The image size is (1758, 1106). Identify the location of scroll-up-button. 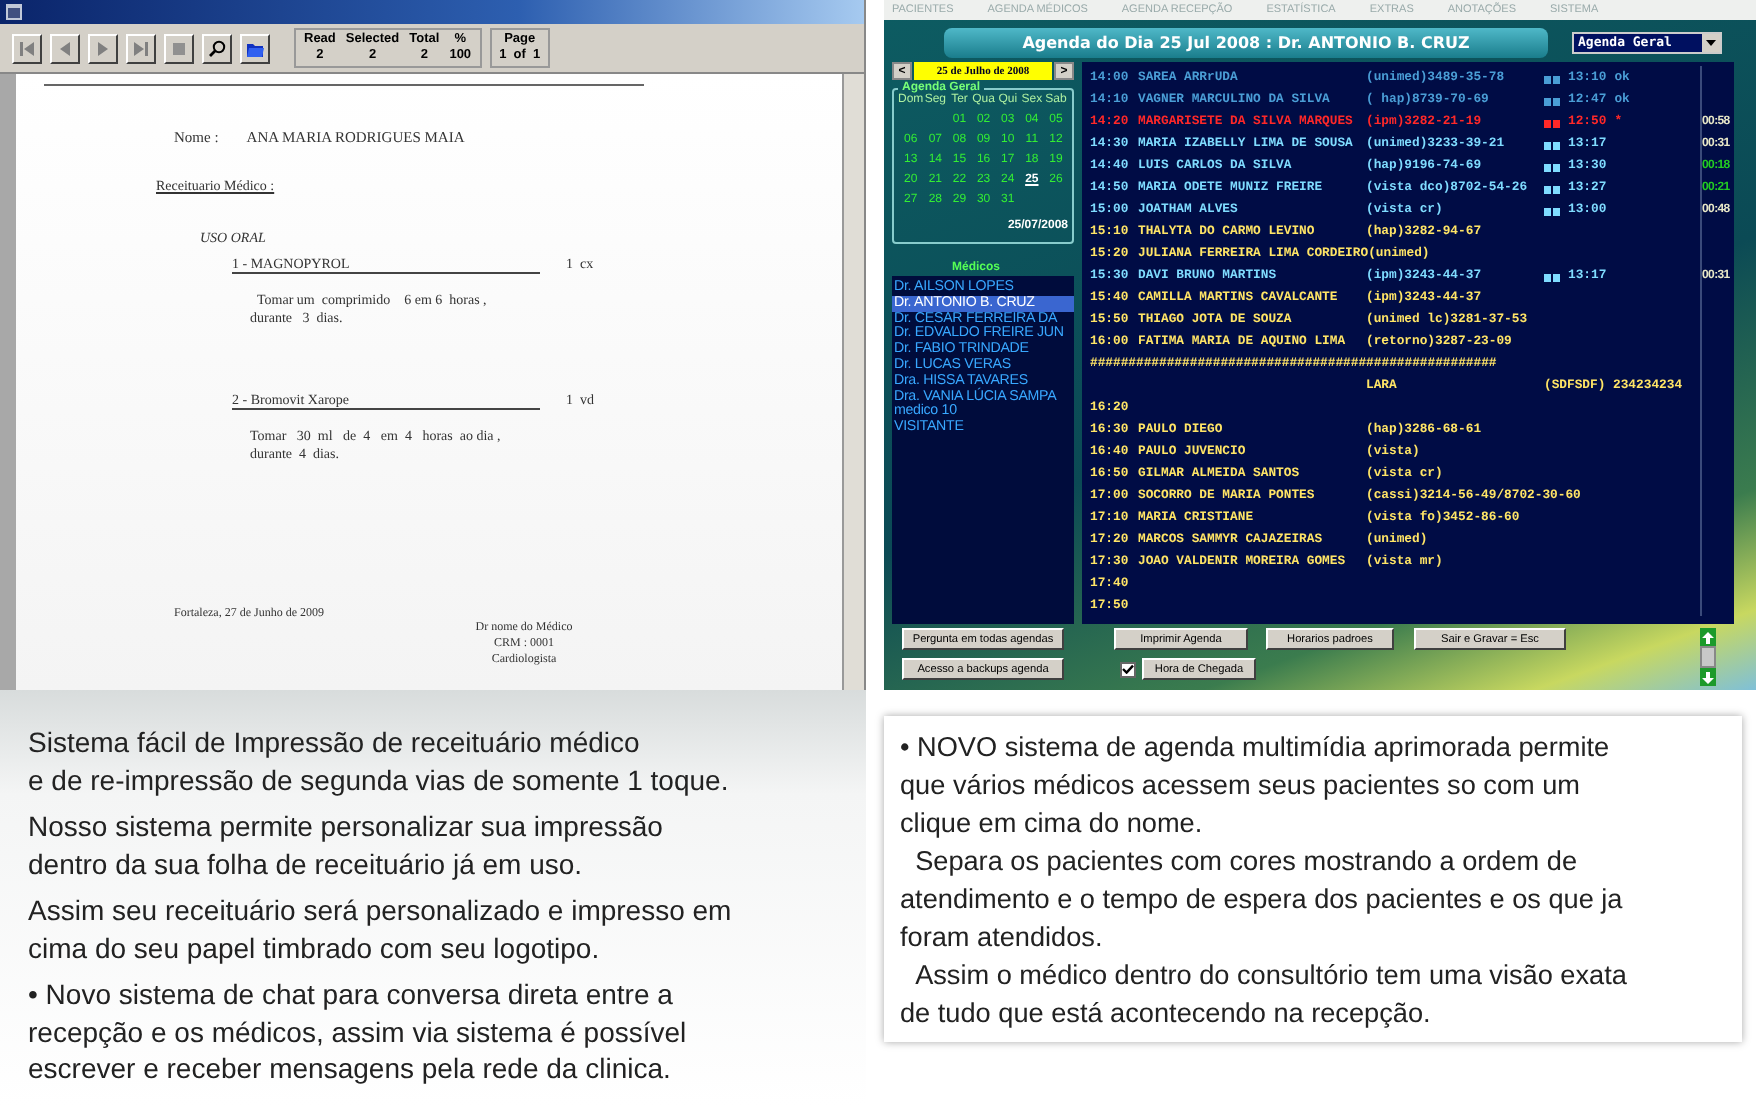
(1708, 637).